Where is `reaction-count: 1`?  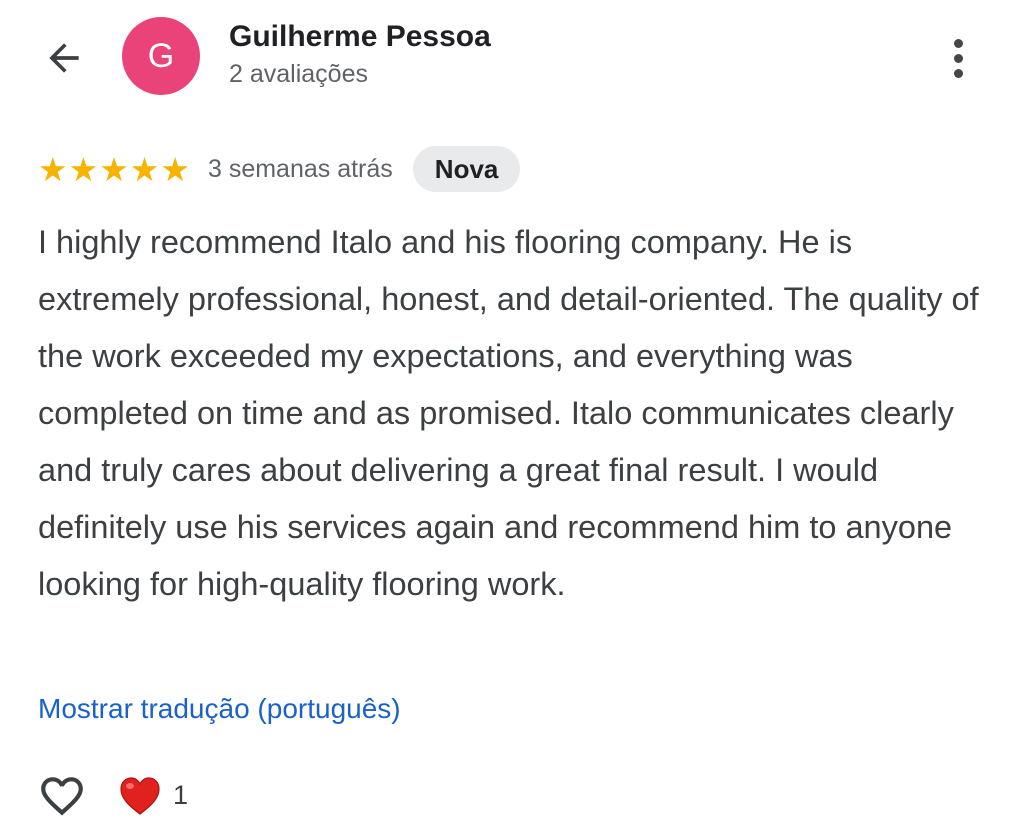 reaction-count: 1 is located at coordinates (181, 795).